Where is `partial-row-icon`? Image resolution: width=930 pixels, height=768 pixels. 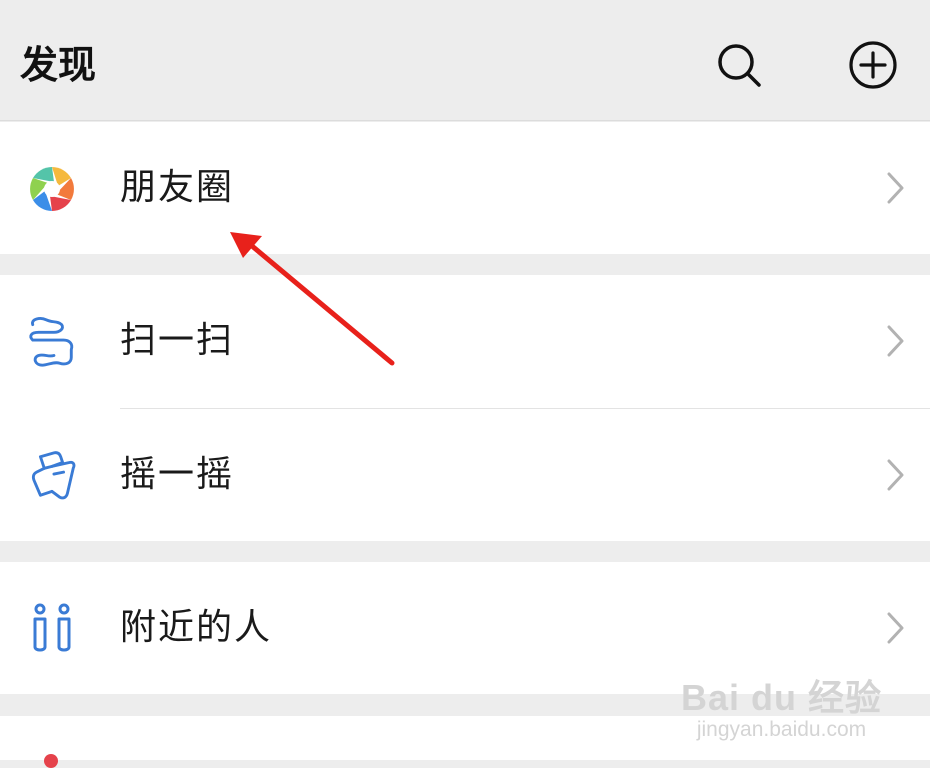
partial-row-icon is located at coordinates (51, 761).